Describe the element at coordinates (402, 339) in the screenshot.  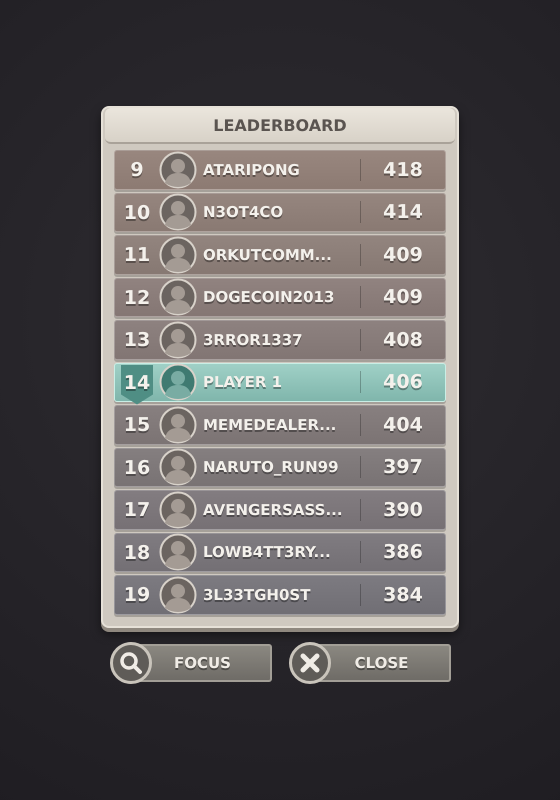
I see `player-score: 408` at that location.